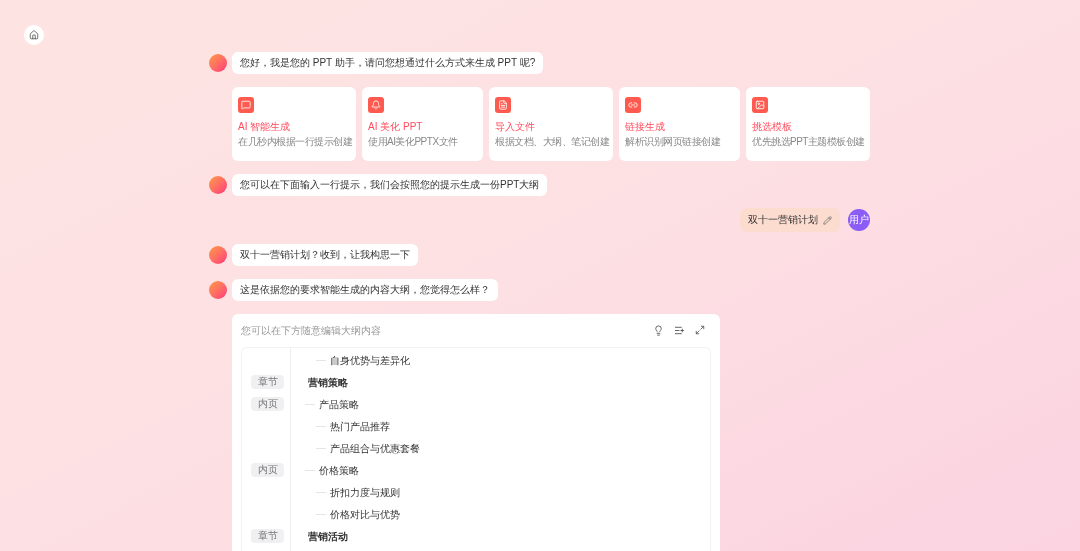  Describe the element at coordinates (365, 290) in the screenshot. I see `chat-message: 这是依据您的要求智能生成的内容大纲，您觉得怎么样？` at that location.